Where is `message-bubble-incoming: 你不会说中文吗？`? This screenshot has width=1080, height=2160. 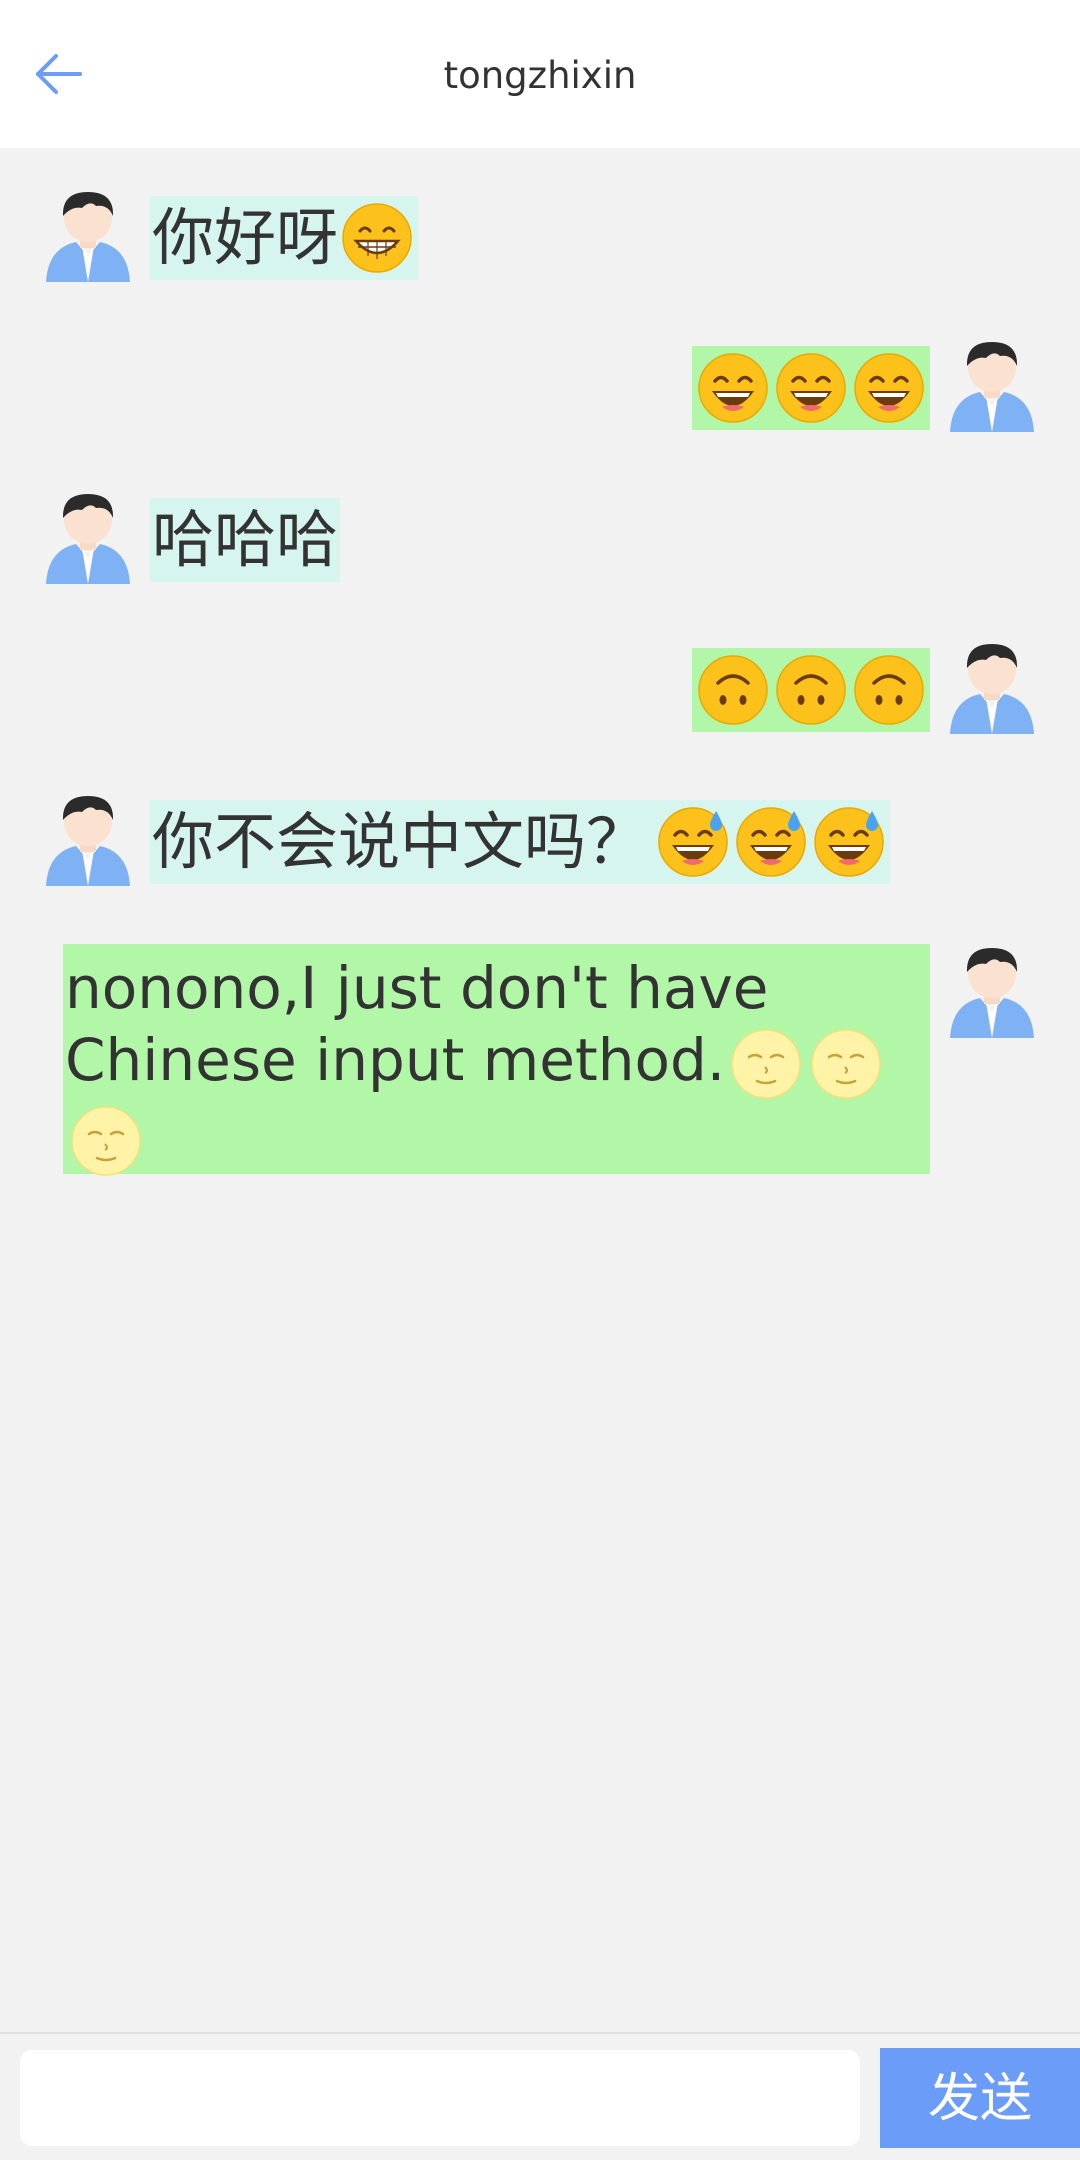 message-bubble-incoming: 你不会说中文吗？ is located at coordinates (520, 842).